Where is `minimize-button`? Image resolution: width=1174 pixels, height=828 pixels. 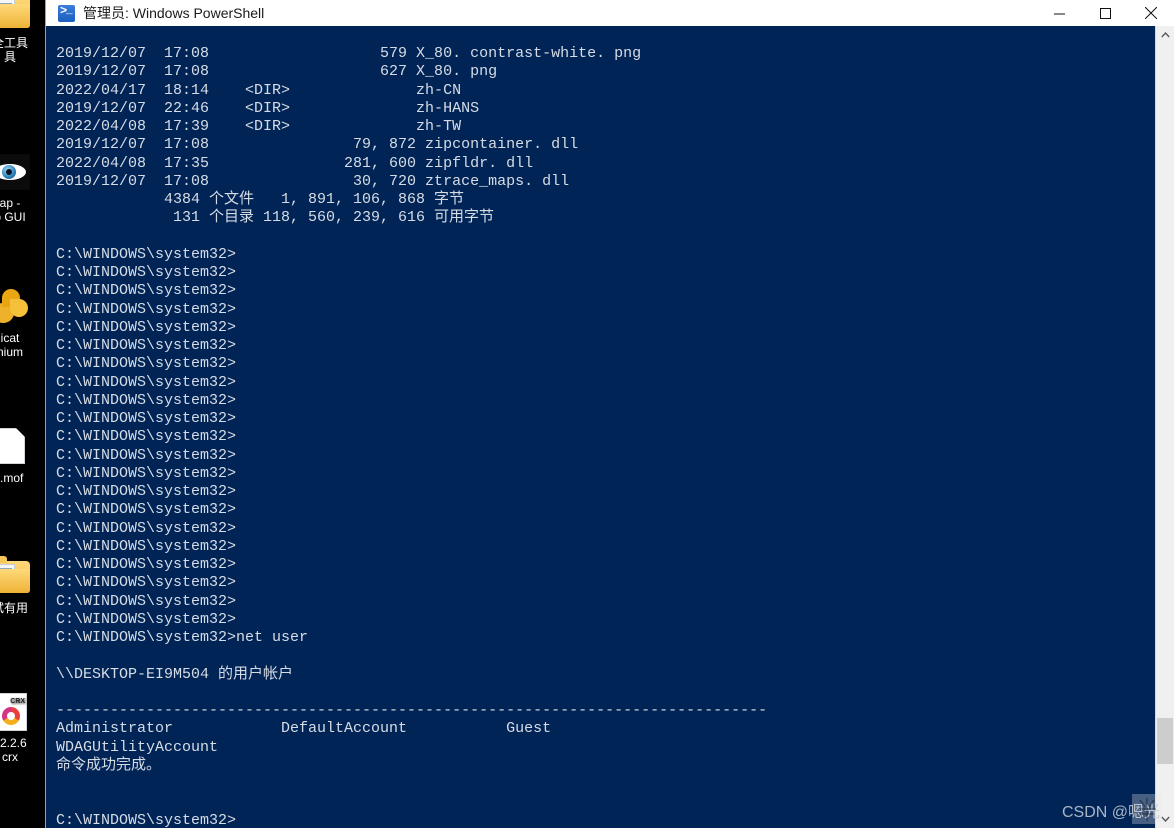 minimize-button is located at coordinates (1059, 13).